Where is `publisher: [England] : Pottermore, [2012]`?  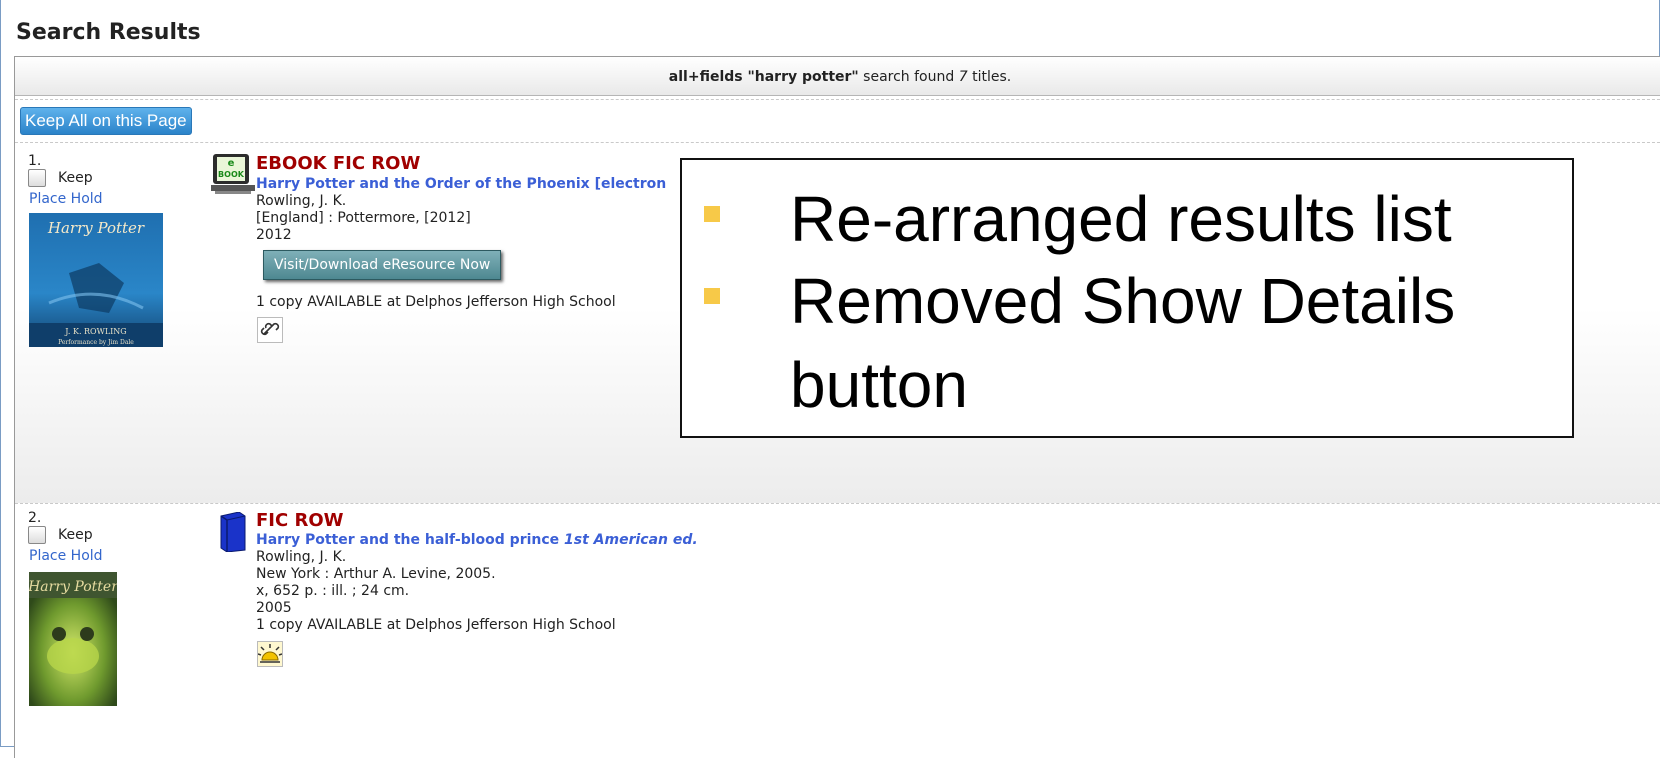
publisher: [England] : Pottermore, [2012] is located at coordinates (363, 218).